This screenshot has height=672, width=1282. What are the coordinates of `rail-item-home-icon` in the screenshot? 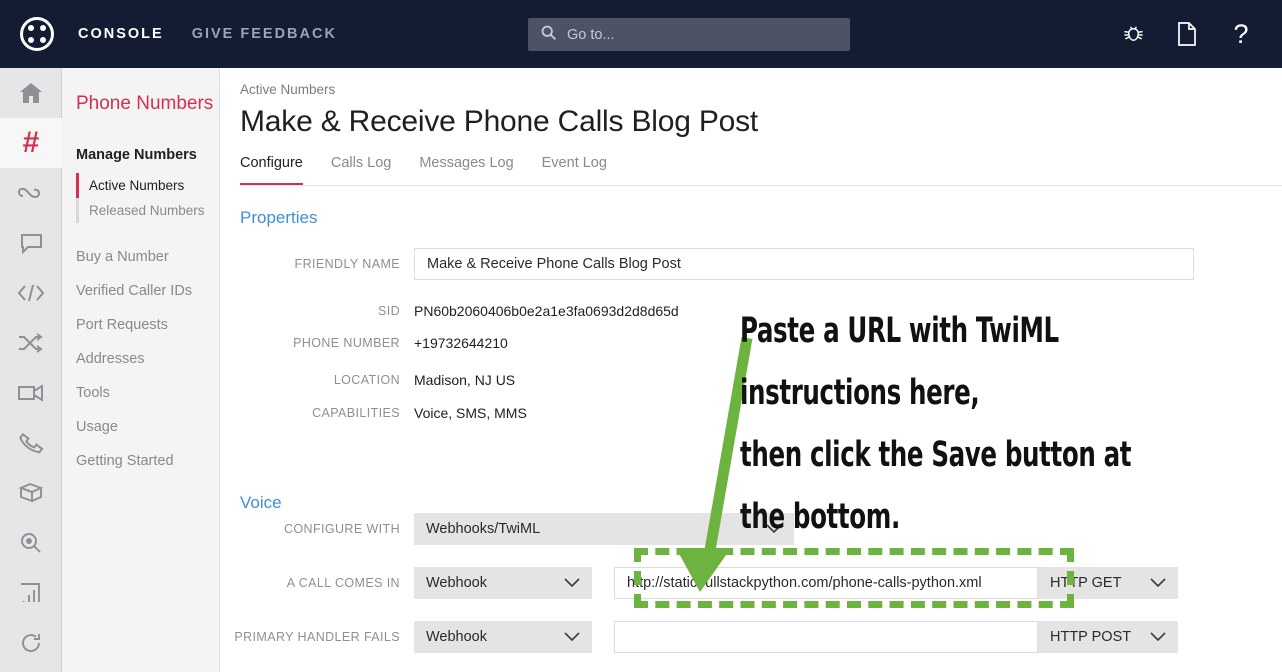 It's located at (31, 93).